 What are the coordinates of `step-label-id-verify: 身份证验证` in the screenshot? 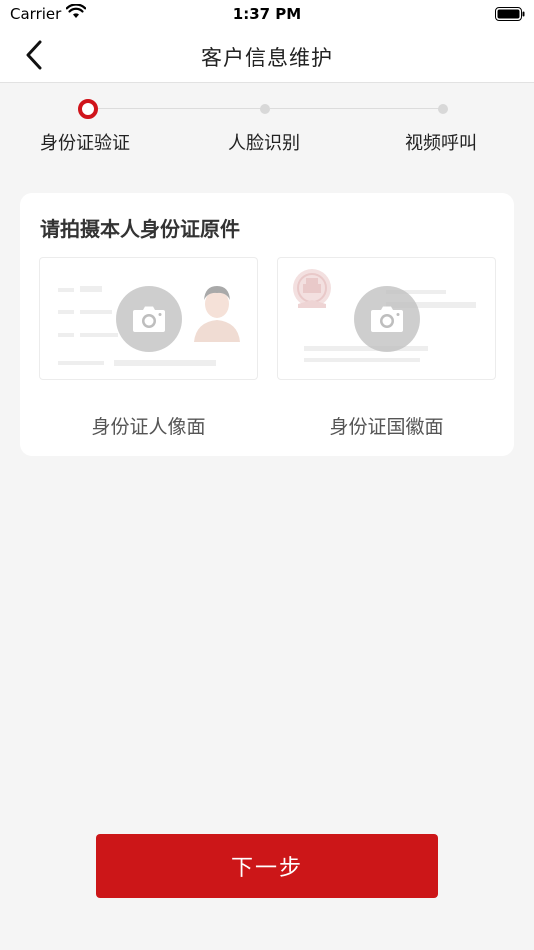 It's located at (85, 143).